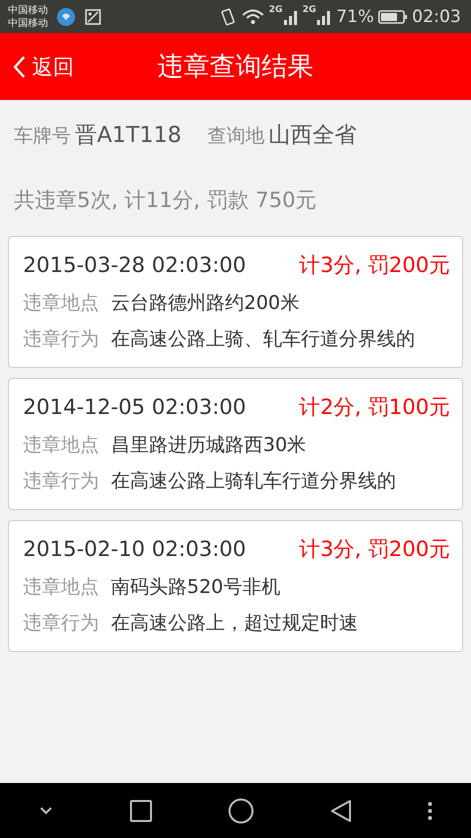 The width and height of the screenshot is (471, 838). Describe the element at coordinates (235, 136) in the screenshot. I see `region-label: 查询地` at that location.